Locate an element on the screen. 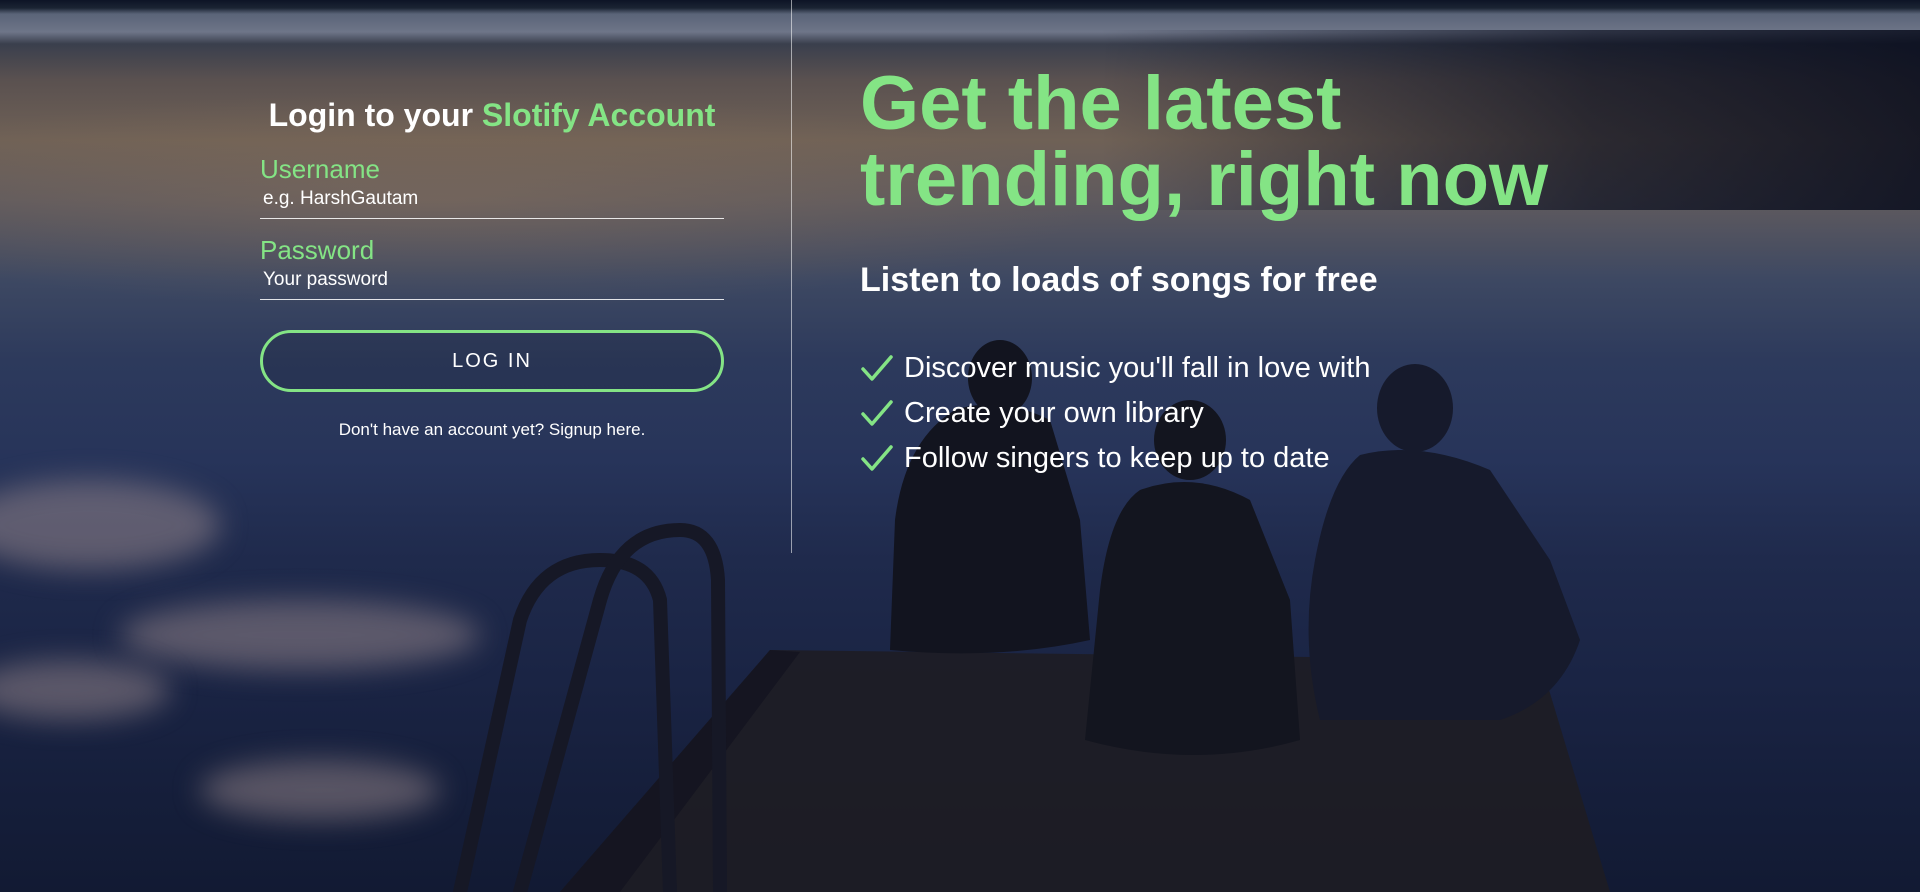 Image resolution: width=1920 pixels, height=892 pixels. feature-text: Create your own library is located at coordinates (1054, 413).